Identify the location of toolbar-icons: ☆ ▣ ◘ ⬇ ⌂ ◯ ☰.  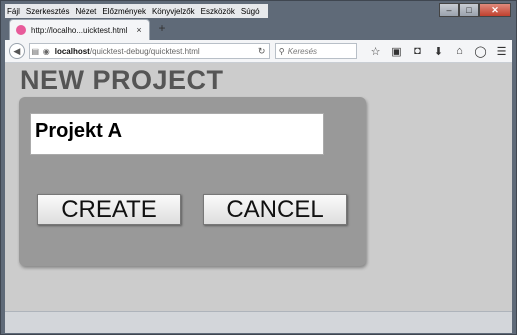
(438, 51).